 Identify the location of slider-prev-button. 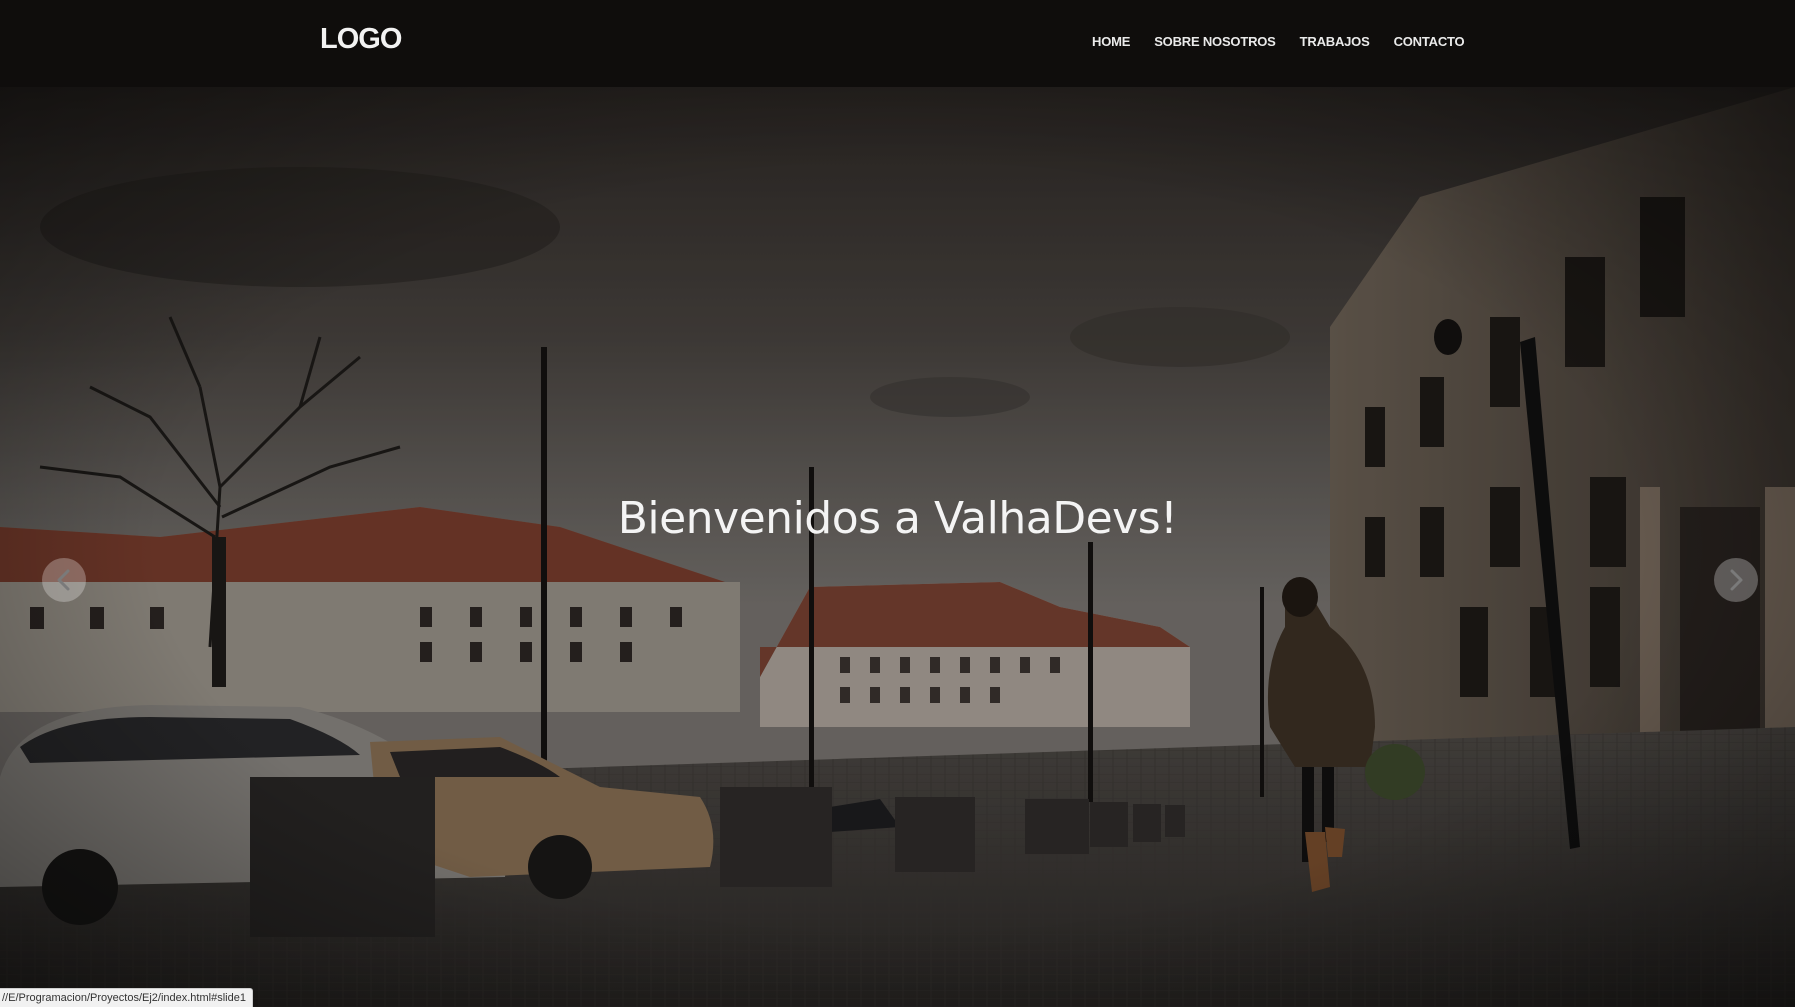
(64, 580).